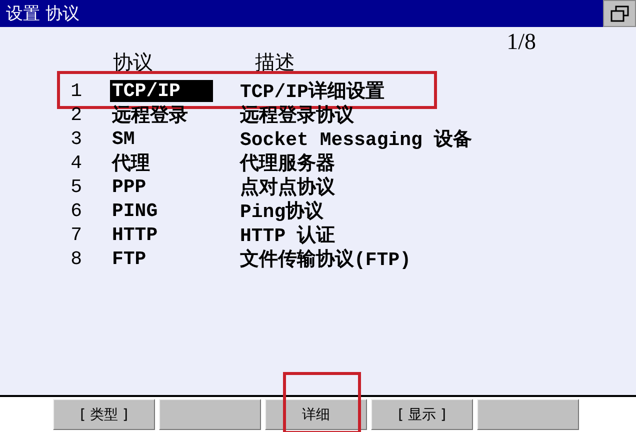 Image resolution: width=636 pixels, height=432 pixels. I want to click on protocol-description: 远程登录协议, so click(297, 116).